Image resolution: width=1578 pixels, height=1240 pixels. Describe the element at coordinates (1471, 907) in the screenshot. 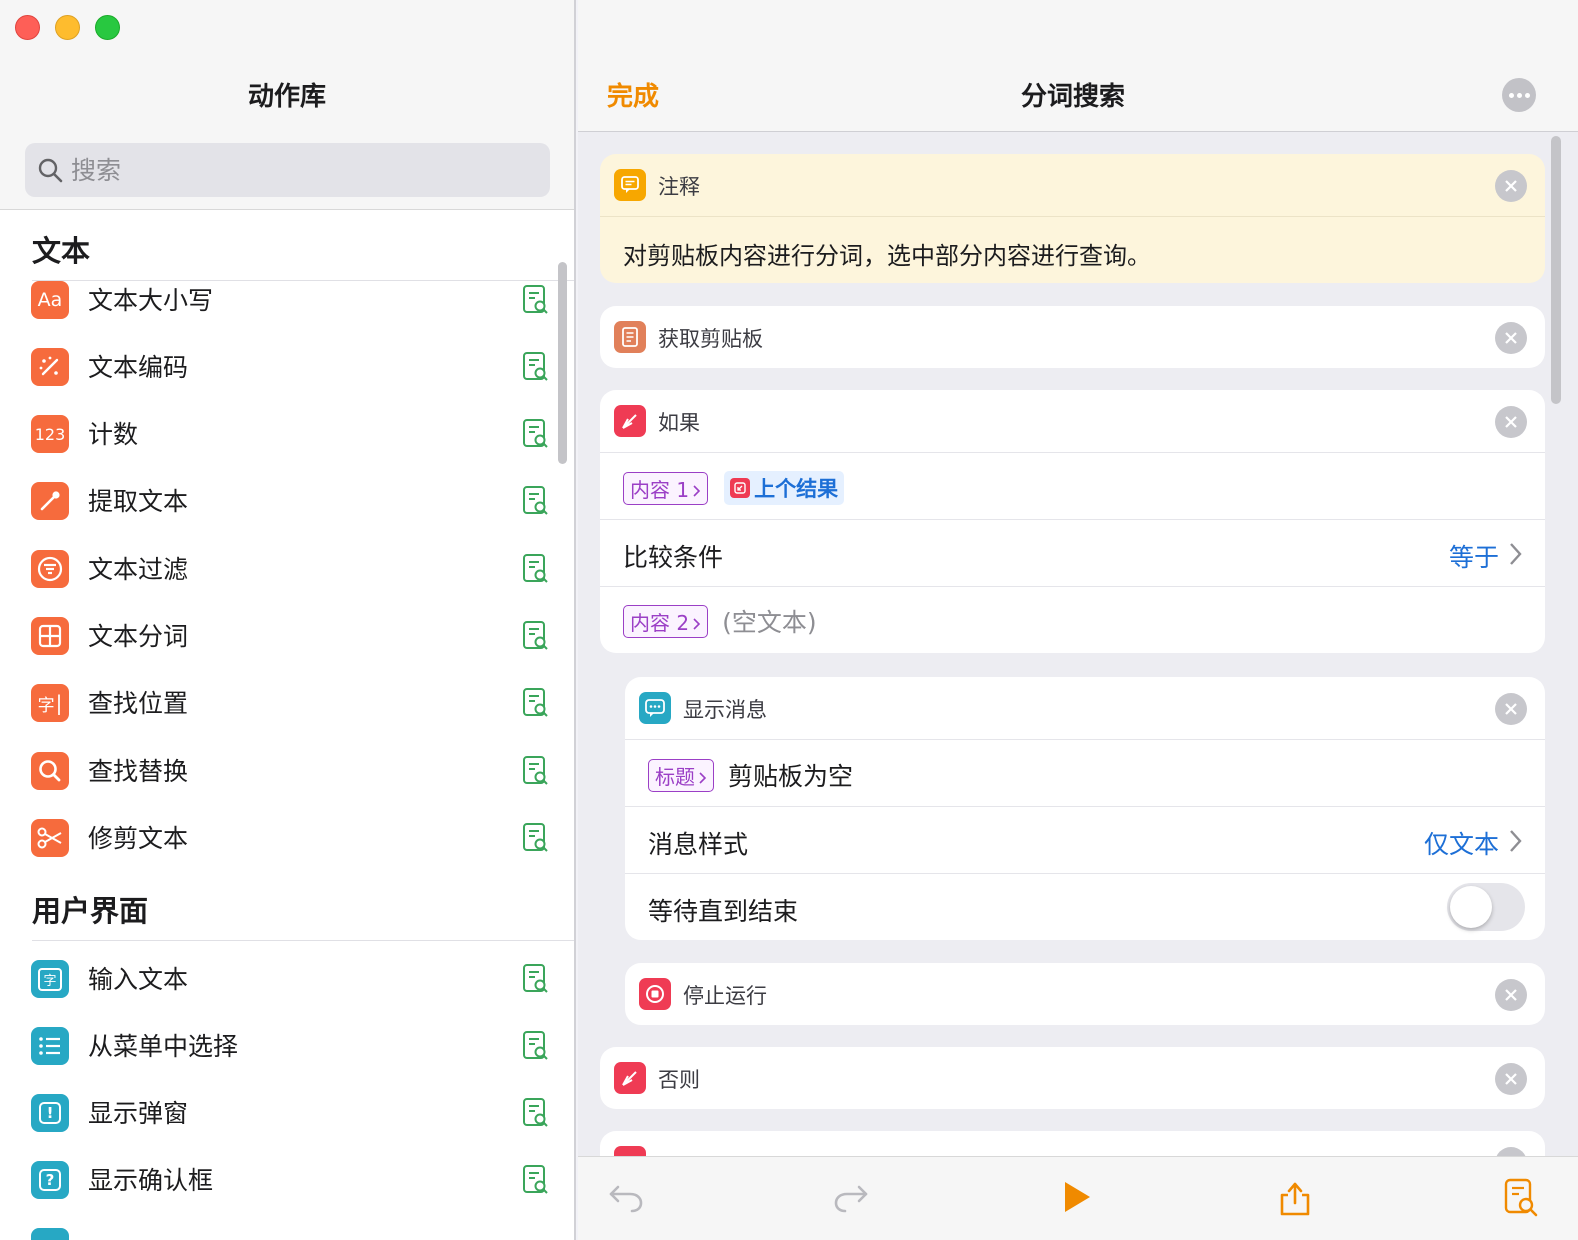

I see `toggle-knob` at that location.